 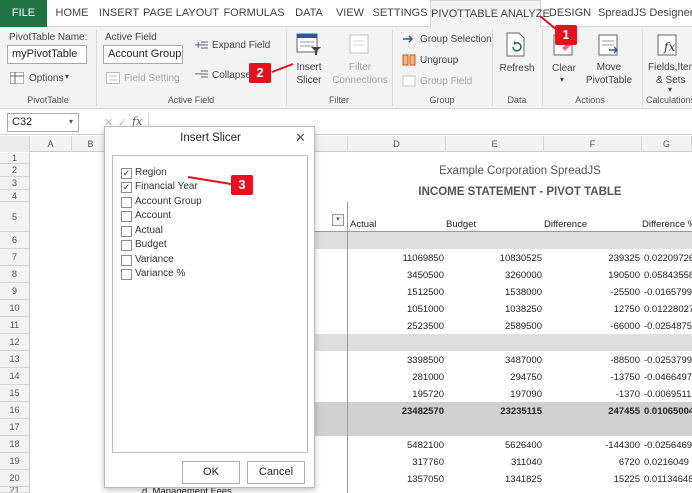 I want to click on step-badge-3: 3, so click(x=242, y=185).